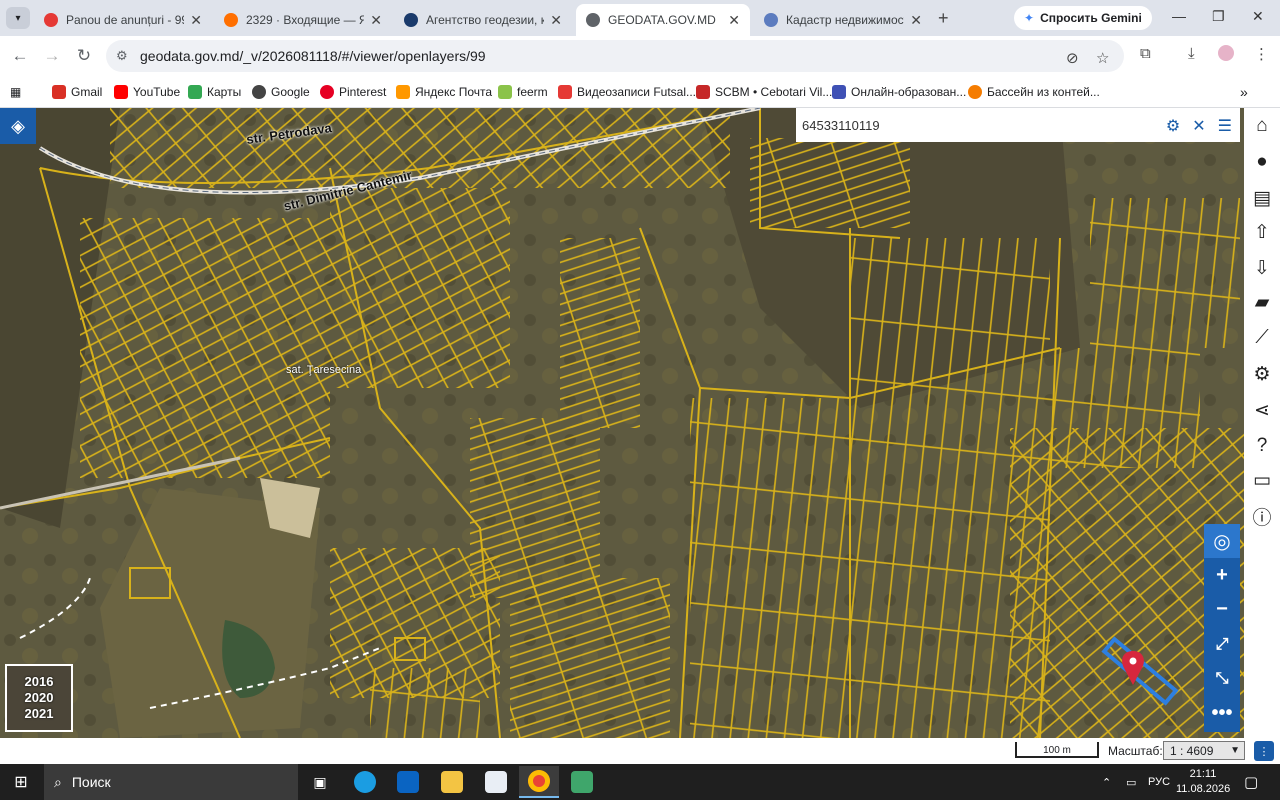 The image size is (1280, 800). Describe the element at coordinates (1262, 516) in the screenshot. I see `info-icon: ⓘ` at that location.